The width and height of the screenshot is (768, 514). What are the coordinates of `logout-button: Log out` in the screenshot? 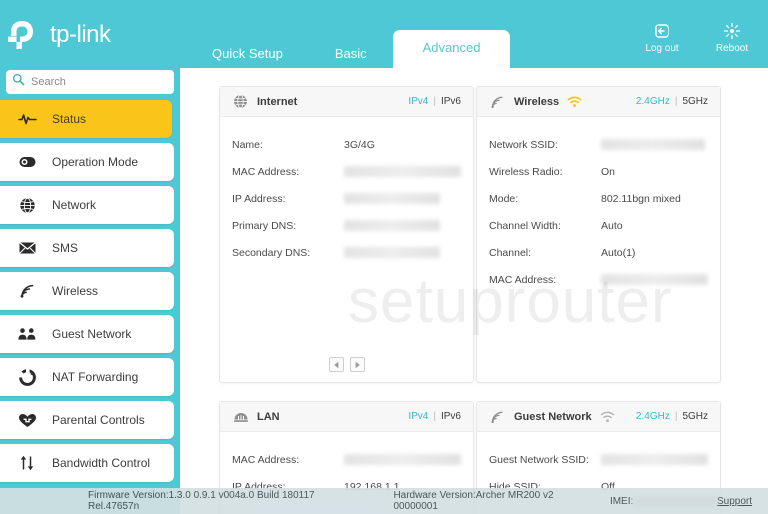 It's located at (662, 38).